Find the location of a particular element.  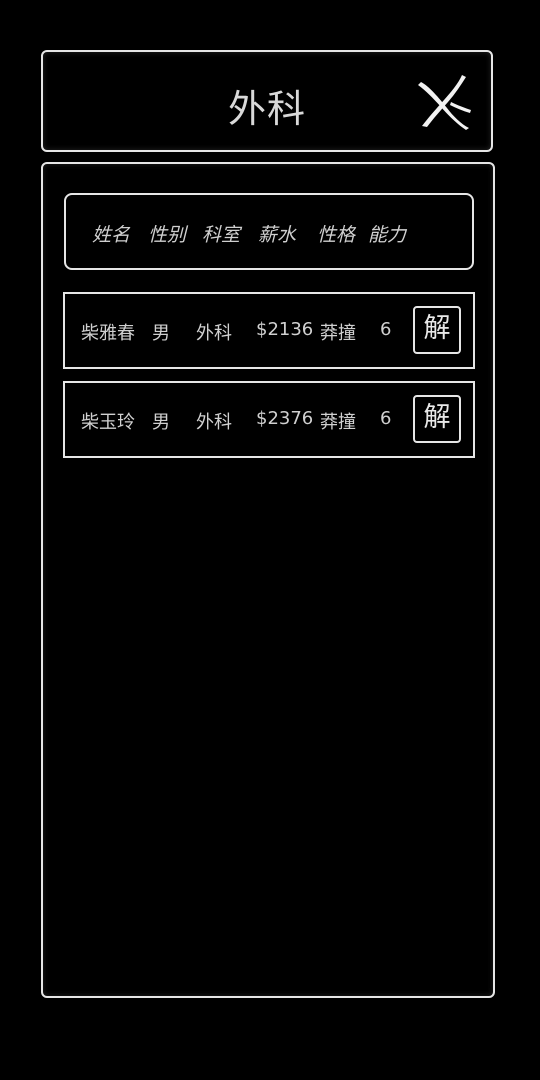

column-header-salary: 薪水 is located at coordinates (277, 235).